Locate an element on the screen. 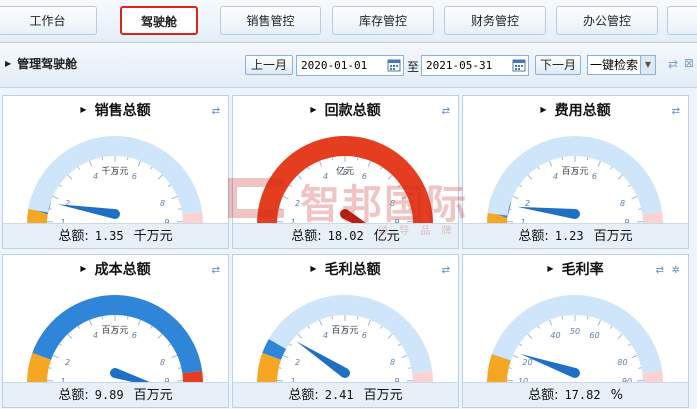 This screenshot has height=409, width=697. tab-sales-control: 销售管控 is located at coordinates (270, 20).